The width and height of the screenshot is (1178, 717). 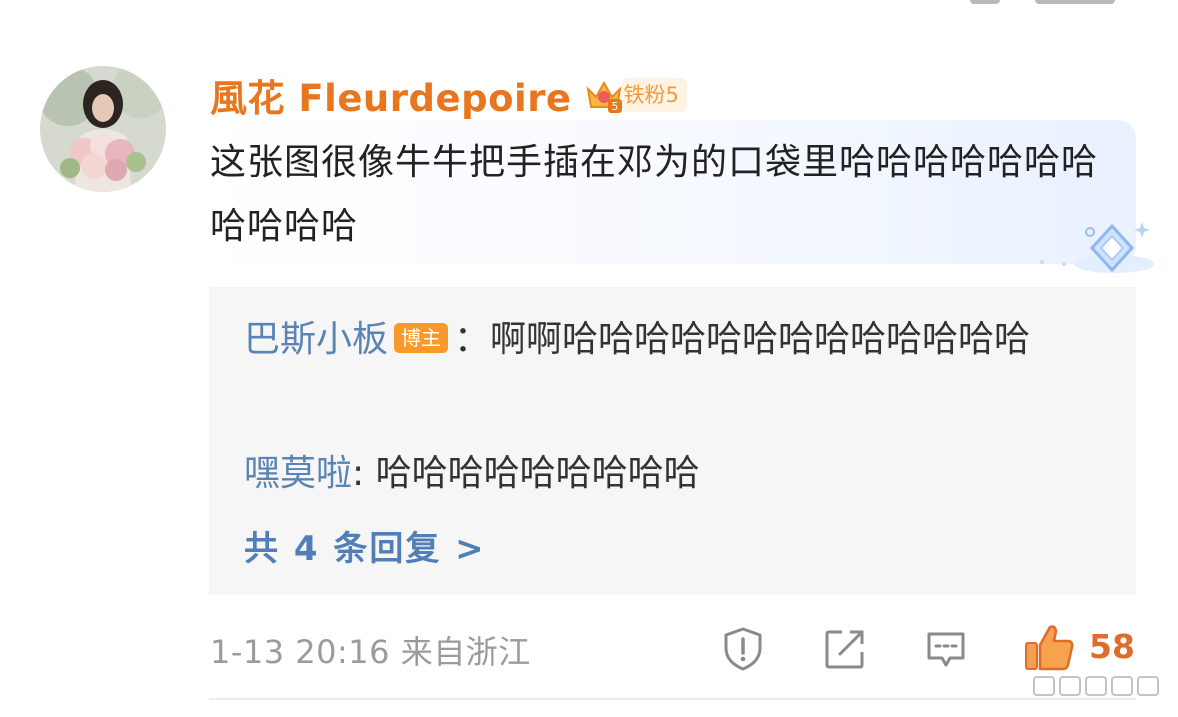 I want to click on fan-level-badge: 铁粉5, so click(x=654, y=95).